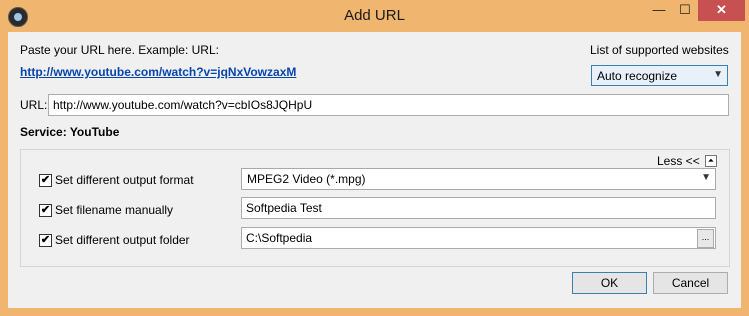 The height and width of the screenshot is (316, 749). What do you see at coordinates (114, 210) in the screenshot?
I see `filename-label: Set filename manually` at bounding box center [114, 210].